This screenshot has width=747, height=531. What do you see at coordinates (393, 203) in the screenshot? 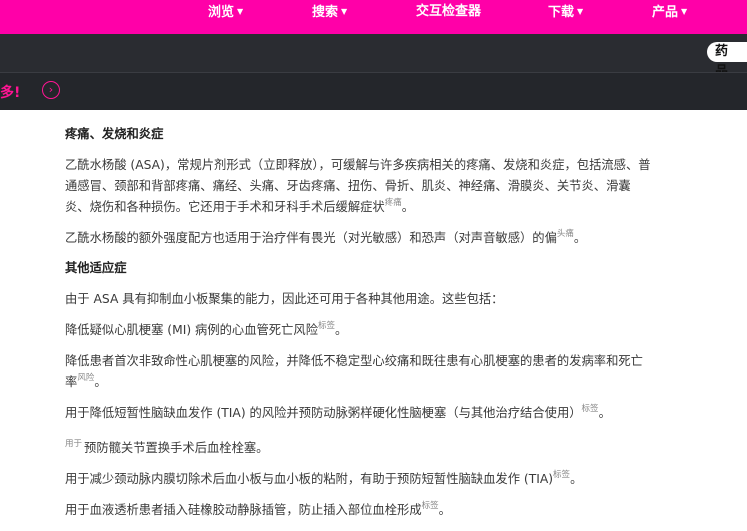
I see `reference-tag: 疼痛` at bounding box center [393, 203].